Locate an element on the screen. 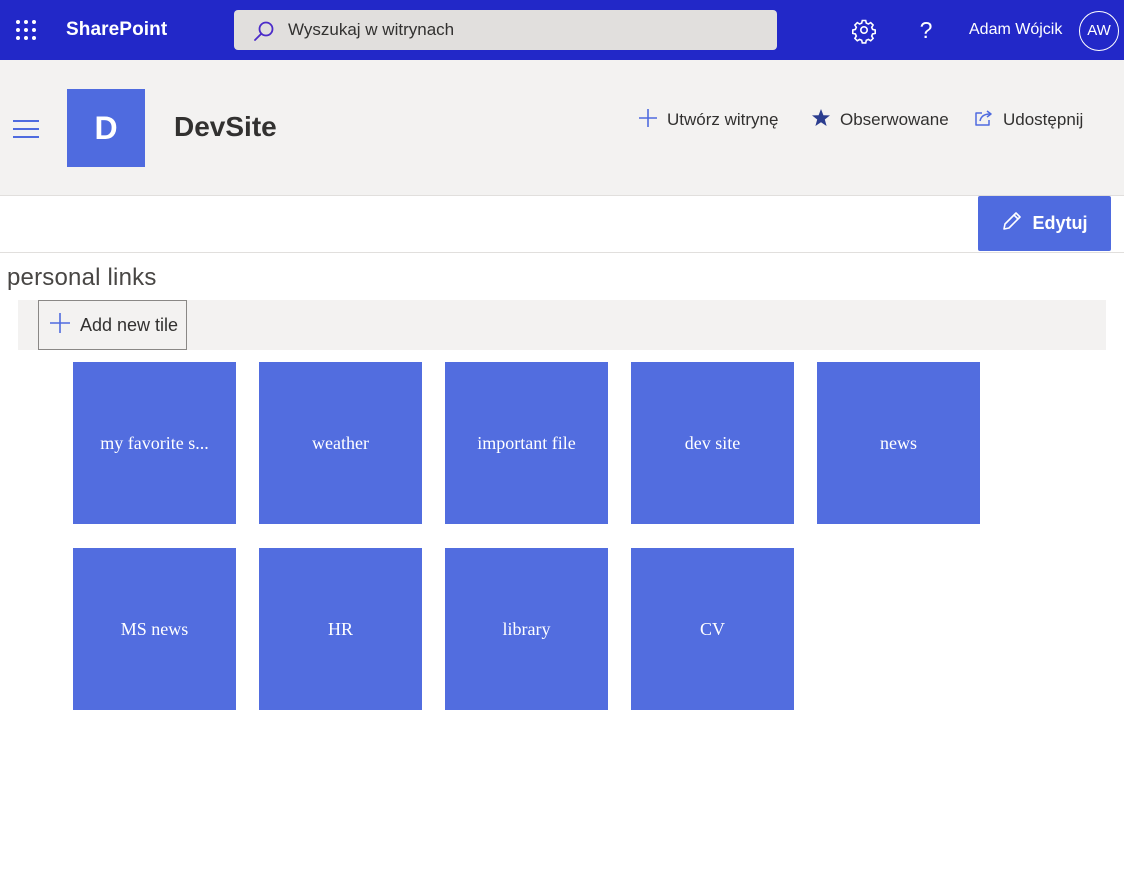  hamburger-menu-icon is located at coordinates (26, 129).